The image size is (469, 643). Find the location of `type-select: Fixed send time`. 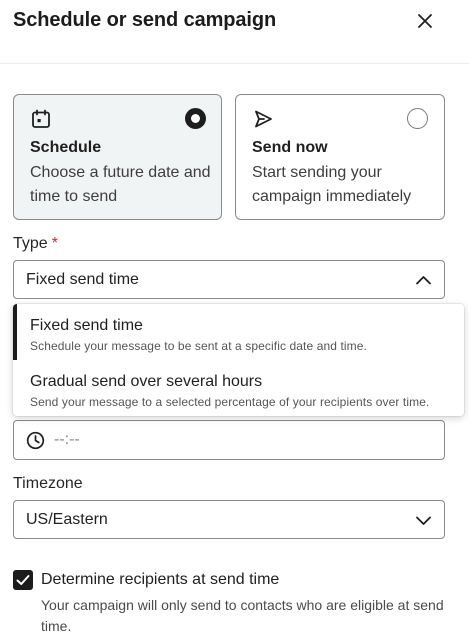

type-select: Fixed send time is located at coordinates (229, 279).